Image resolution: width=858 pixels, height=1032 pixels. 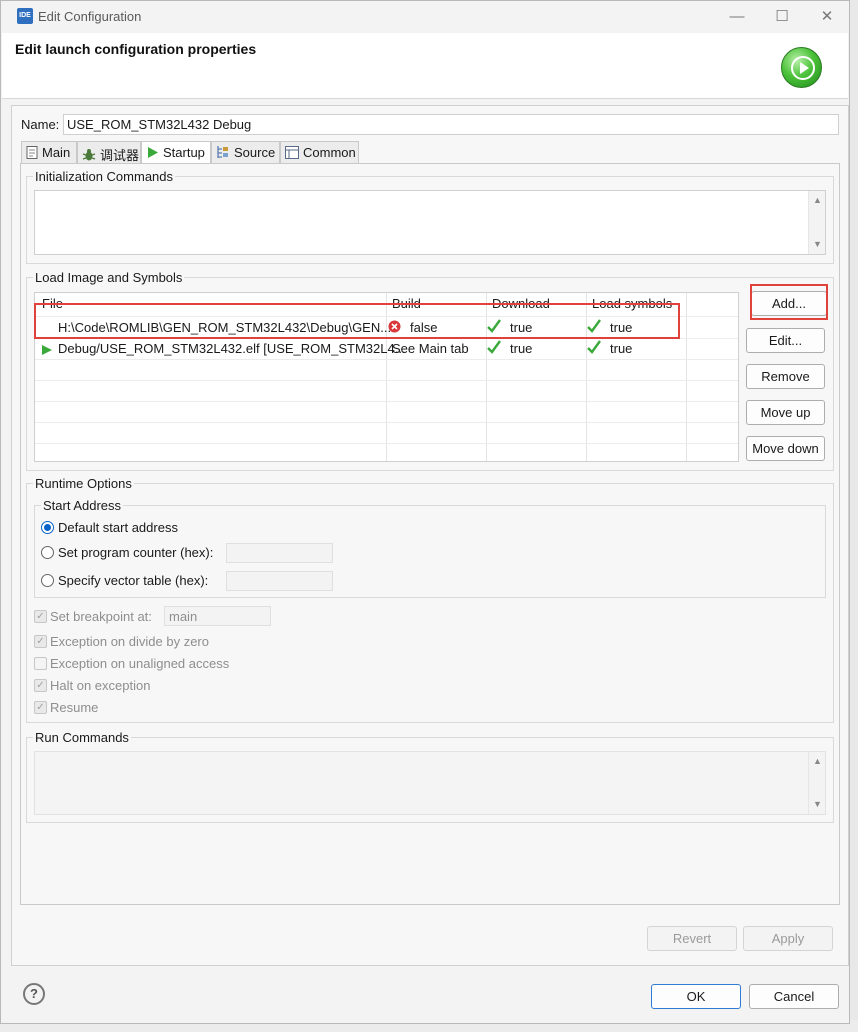 What do you see at coordinates (74, 707) in the screenshot?
I see `resume-label: Resume` at bounding box center [74, 707].